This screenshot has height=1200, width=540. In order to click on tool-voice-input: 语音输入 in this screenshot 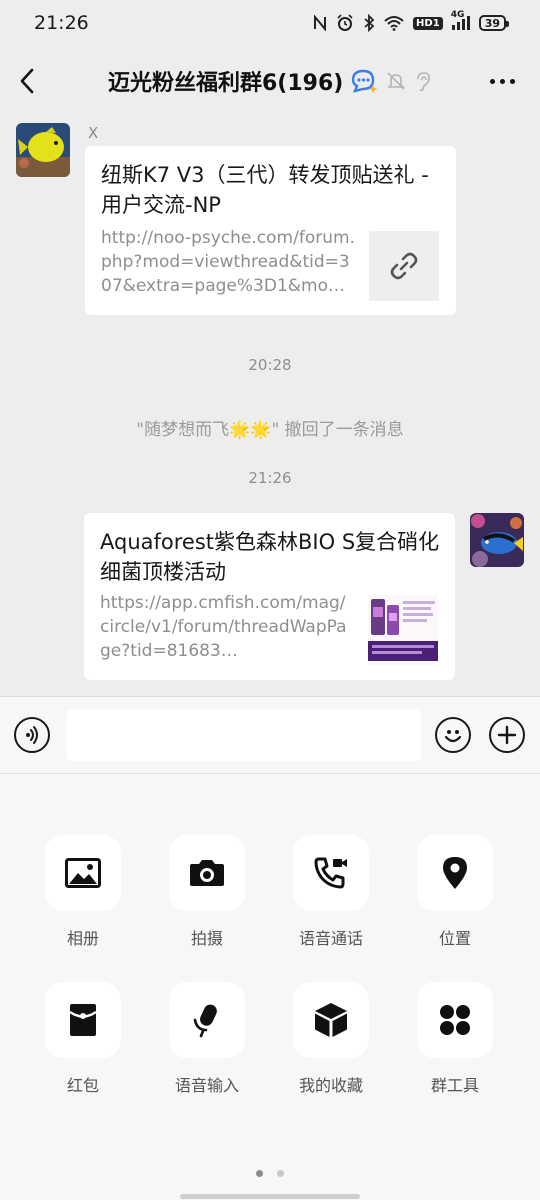, I will do `click(207, 1039)`.